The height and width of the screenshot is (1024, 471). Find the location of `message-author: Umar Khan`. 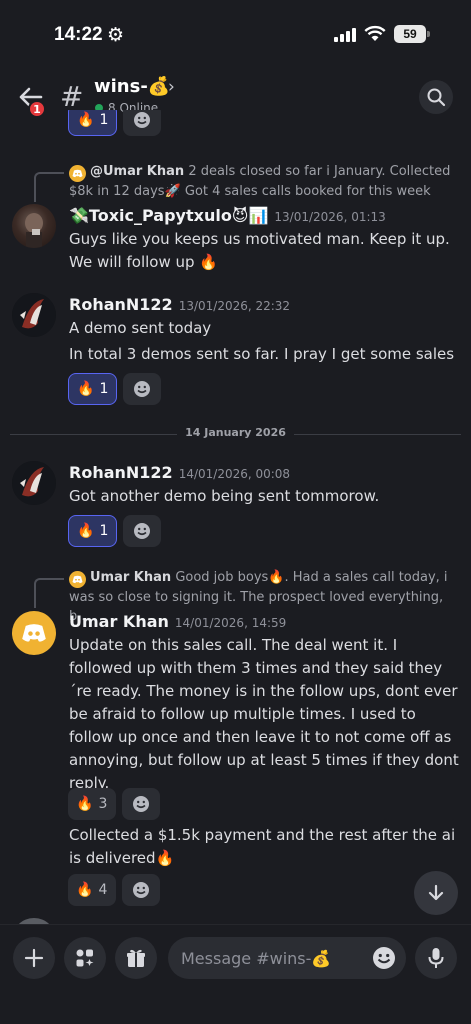

message-author: Umar Khan is located at coordinates (119, 621).